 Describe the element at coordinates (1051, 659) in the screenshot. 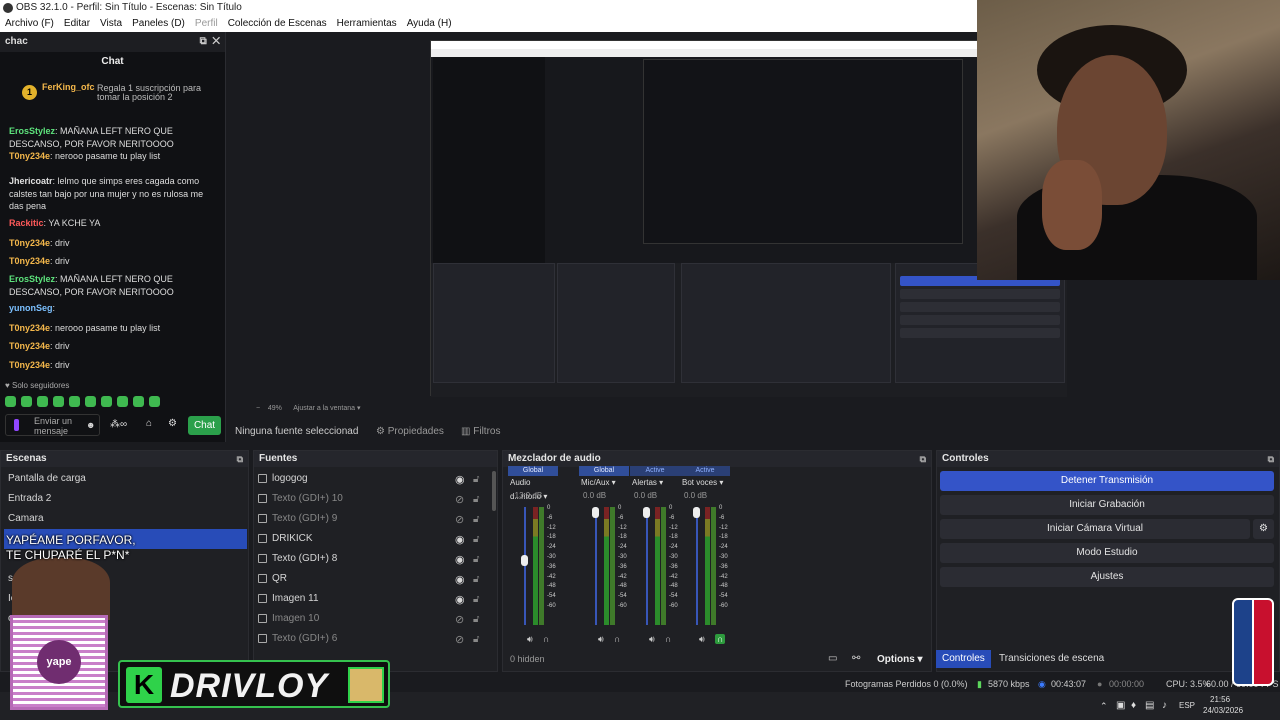

I see `tab-transiciones: Transiciones de escena` at that location.